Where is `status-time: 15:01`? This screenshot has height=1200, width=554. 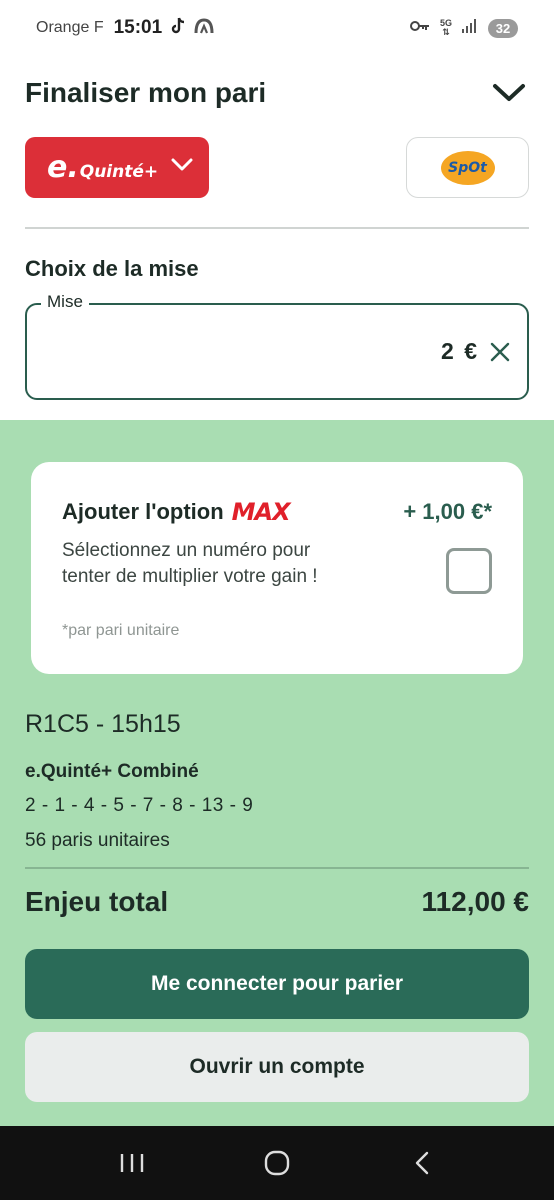
status-time: 15:01 is located at coordinates (138, 27).